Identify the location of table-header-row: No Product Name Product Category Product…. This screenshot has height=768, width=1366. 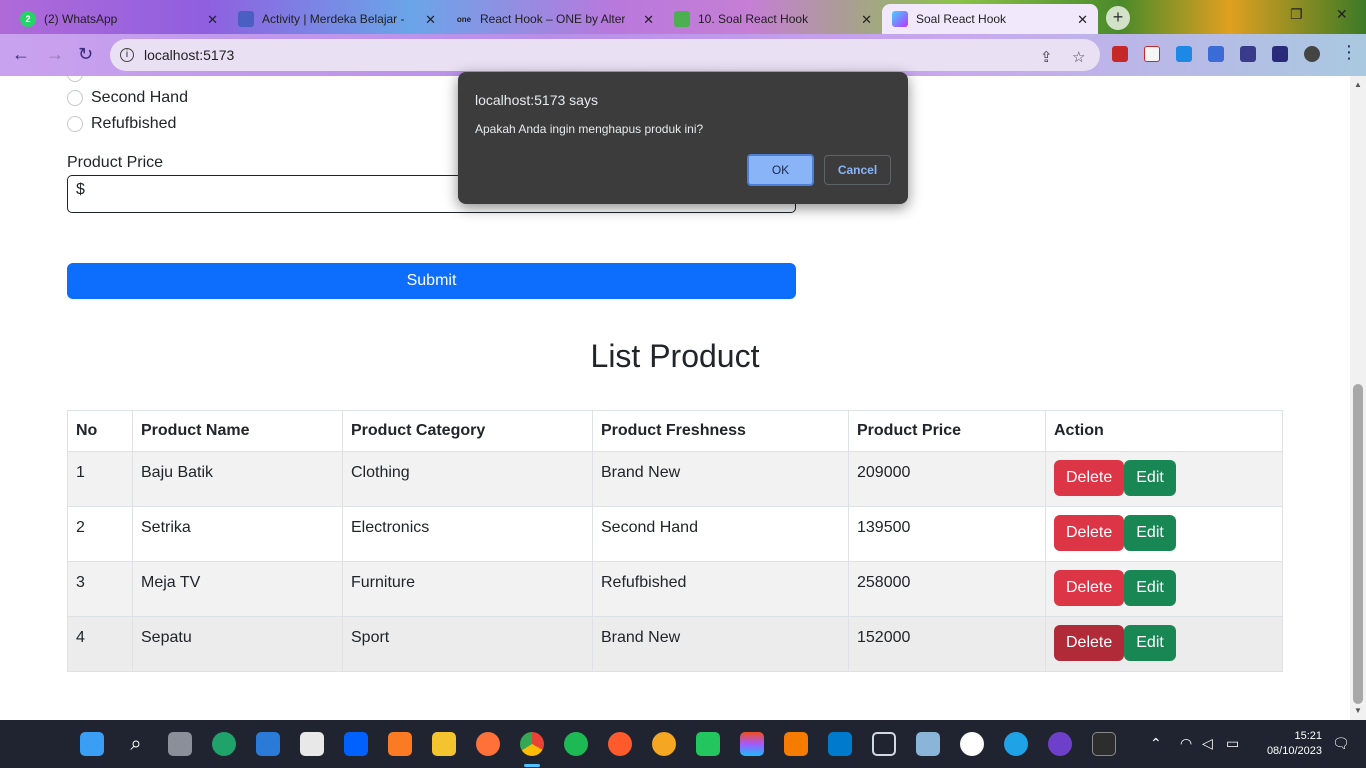
(675, 431).